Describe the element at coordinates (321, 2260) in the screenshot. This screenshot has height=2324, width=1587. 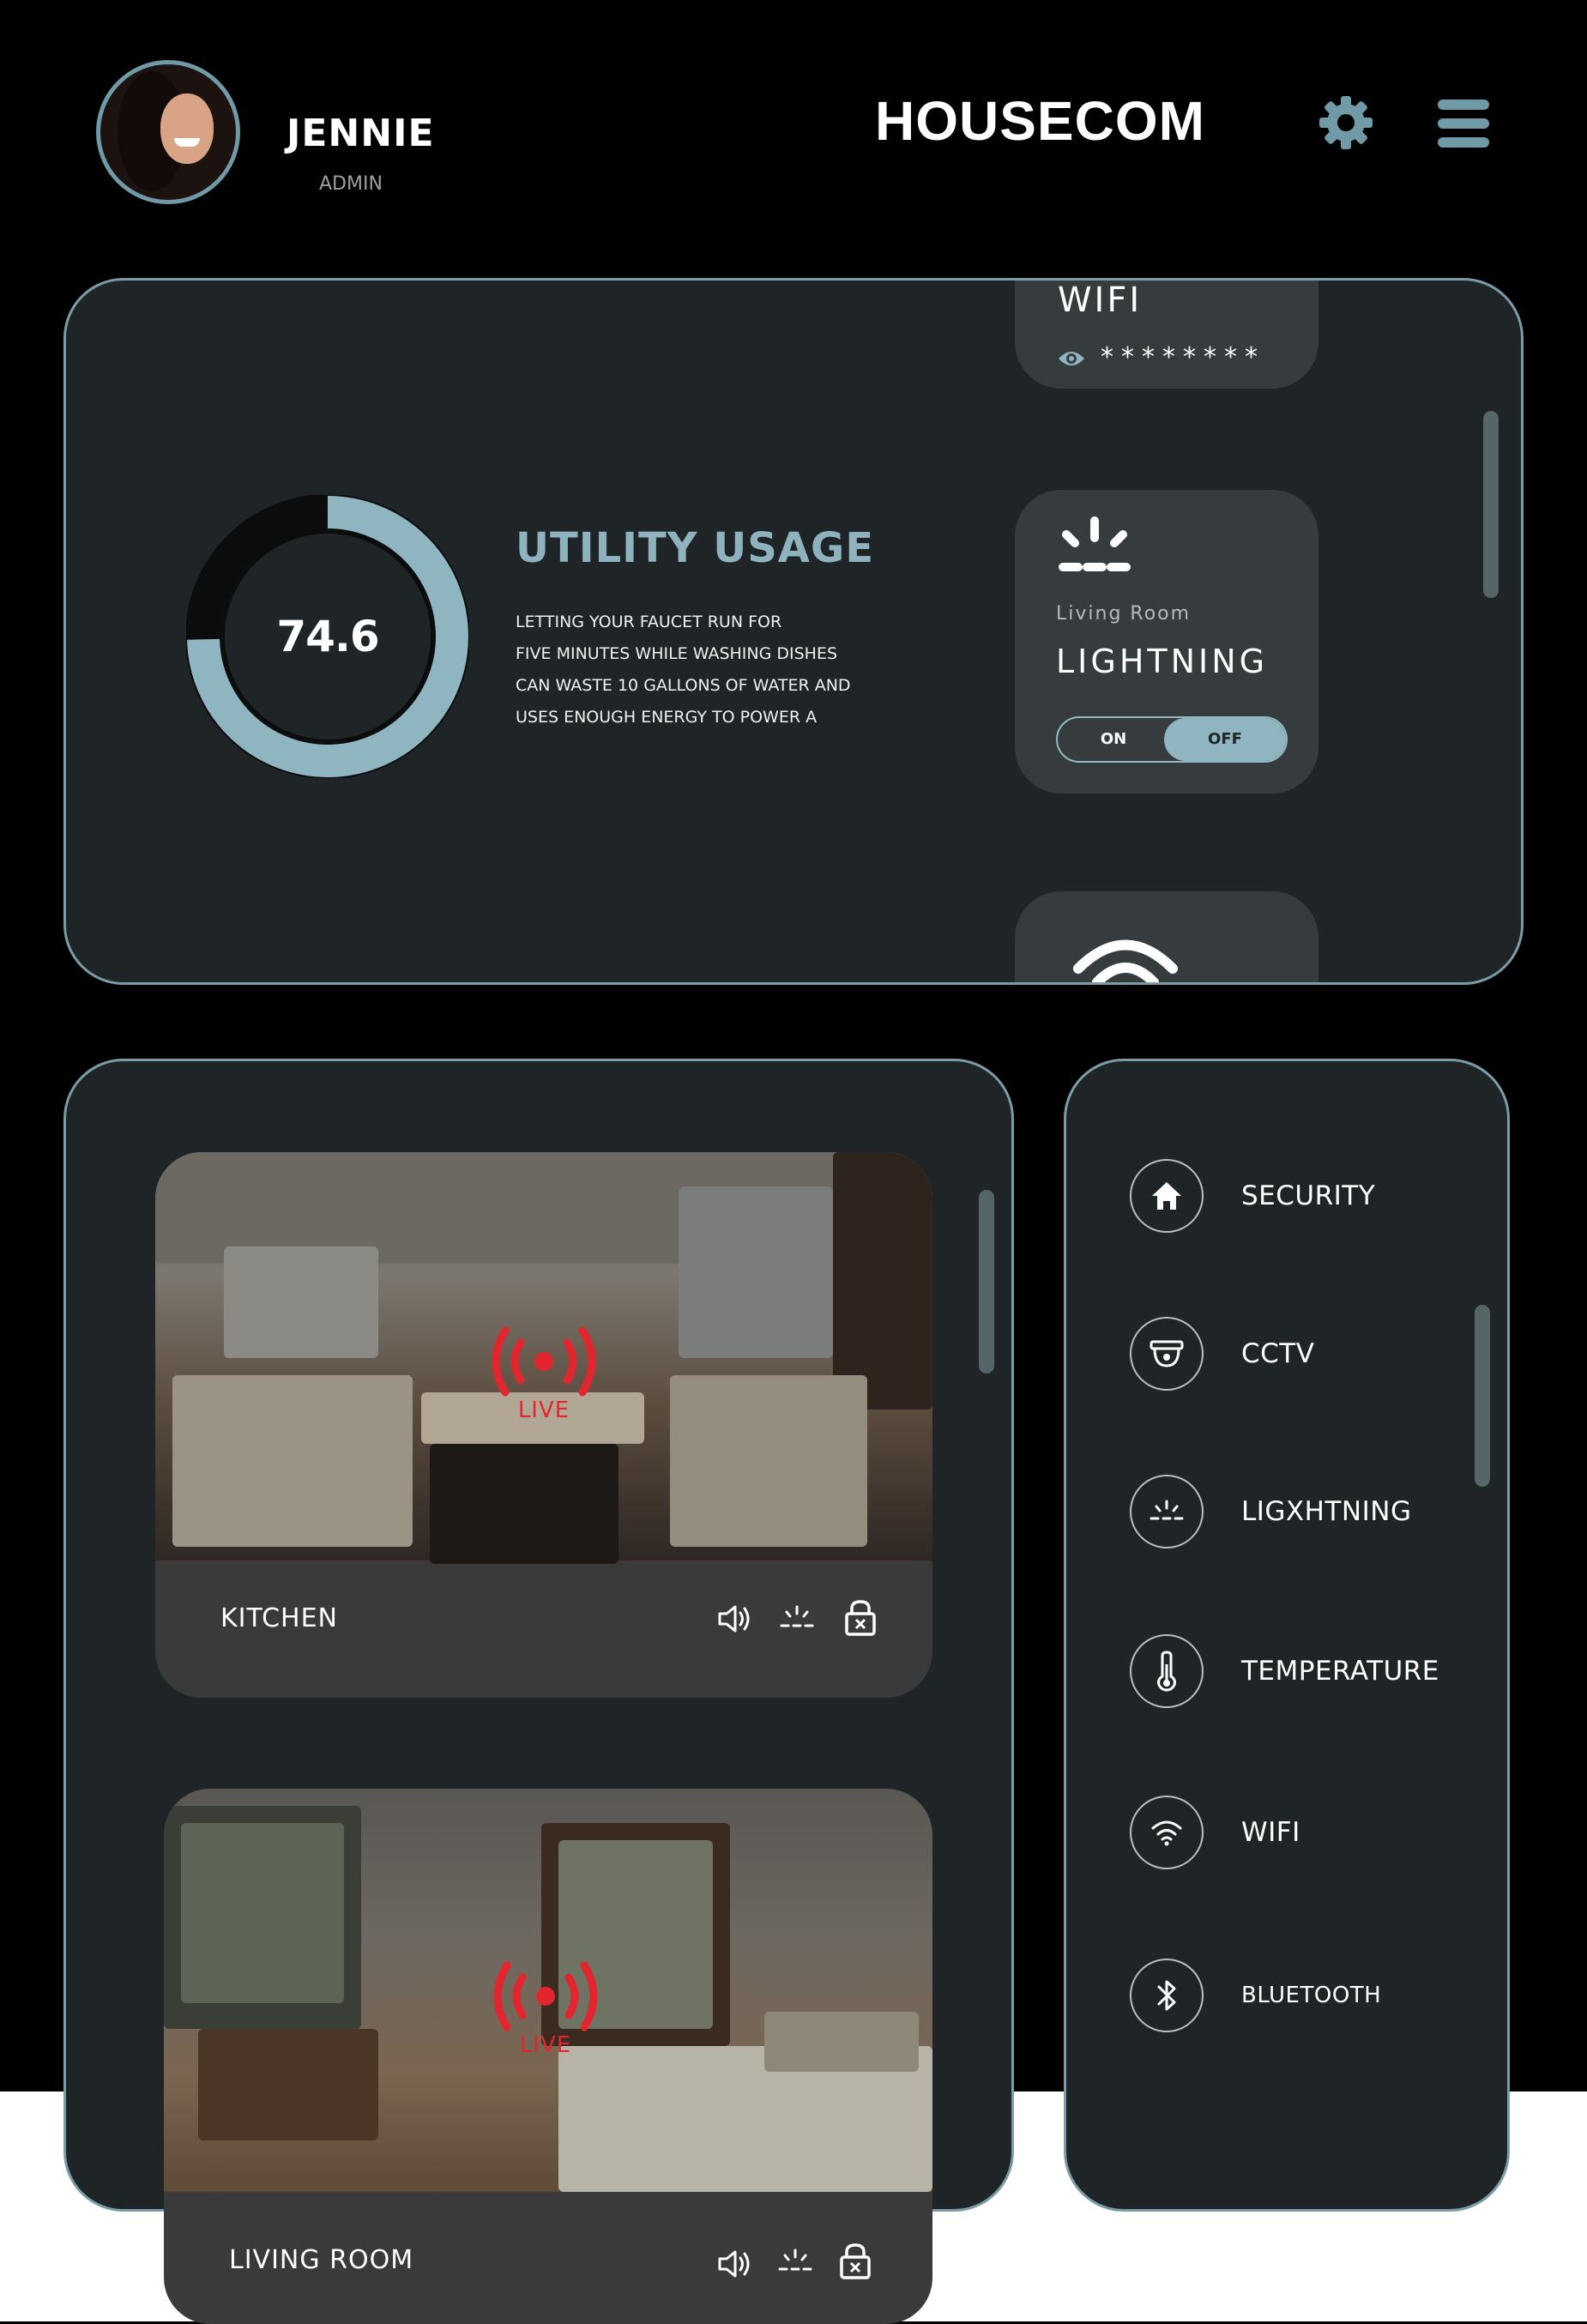
I see `camera-name: LIVING ROOM` at that location.